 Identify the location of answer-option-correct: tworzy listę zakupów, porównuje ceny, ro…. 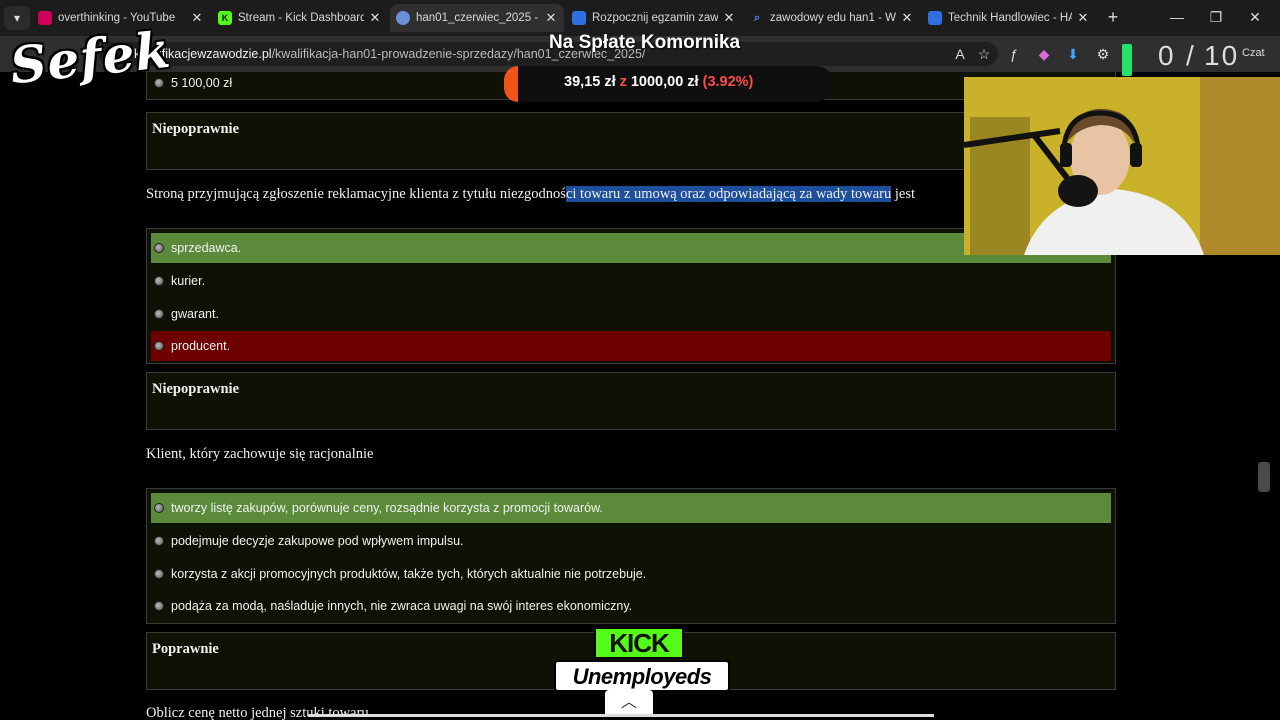
(631, 508).